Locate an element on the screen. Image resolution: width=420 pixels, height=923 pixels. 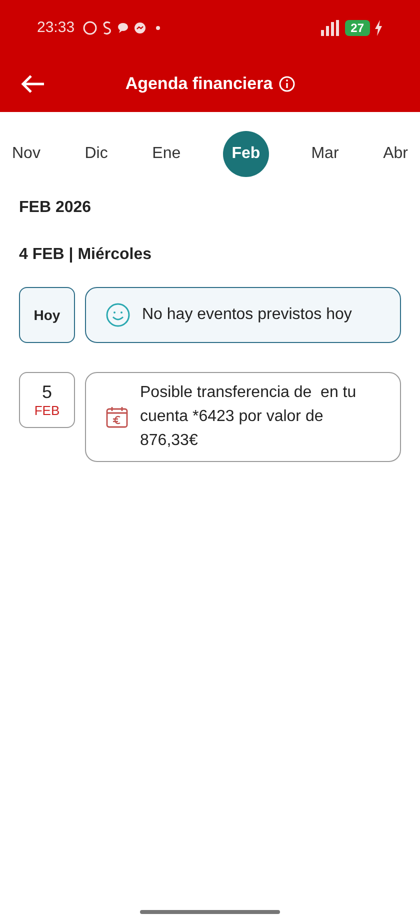
event-card: Posible transferencia de en tu cuenta *6423 por valor de 876,33€ is located at coordinates (243, 417).